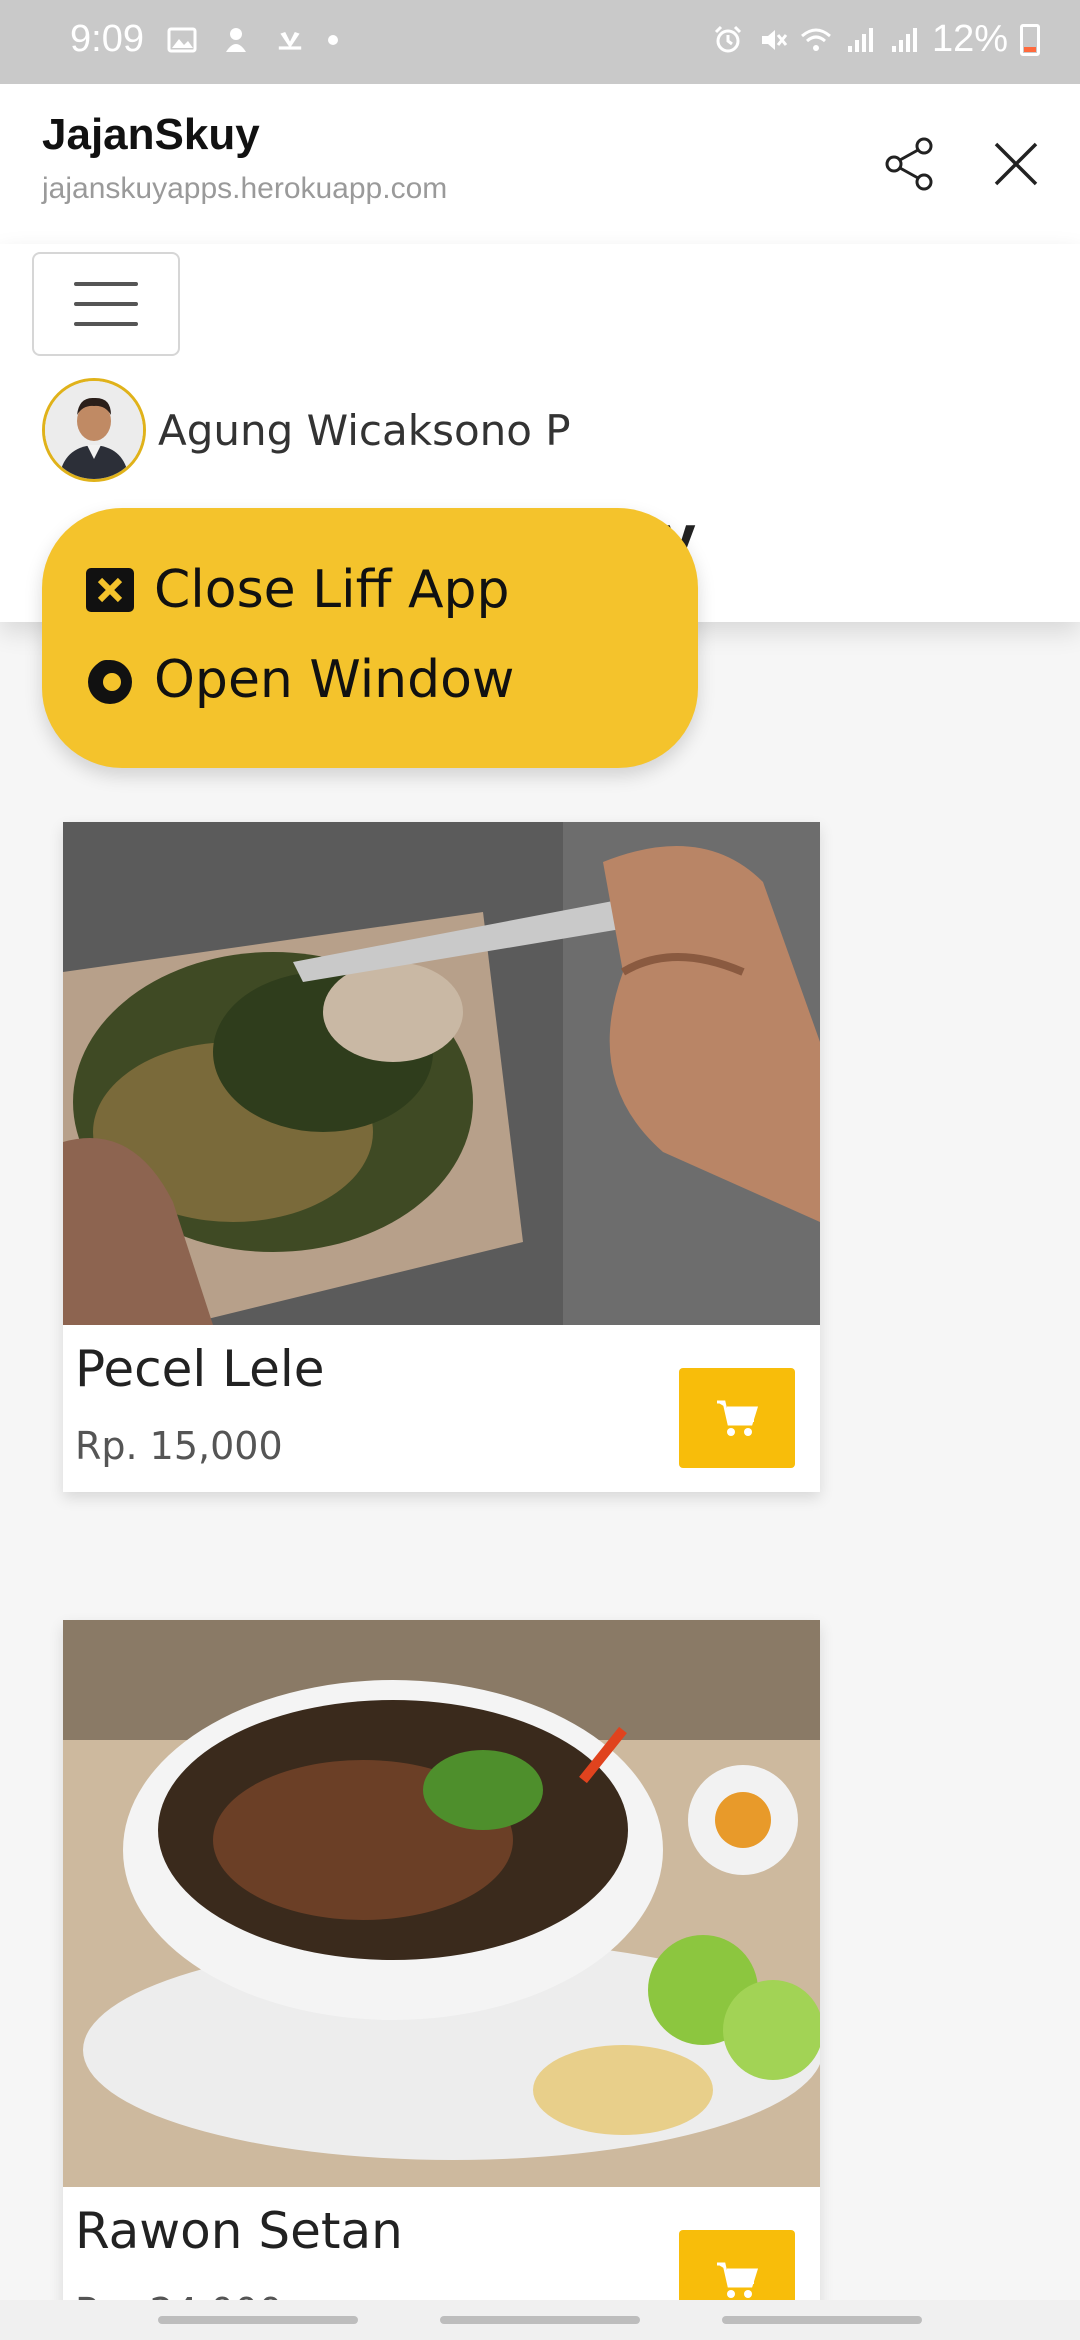  I want to click on open-window-item: Open Window, so click(299, 680).